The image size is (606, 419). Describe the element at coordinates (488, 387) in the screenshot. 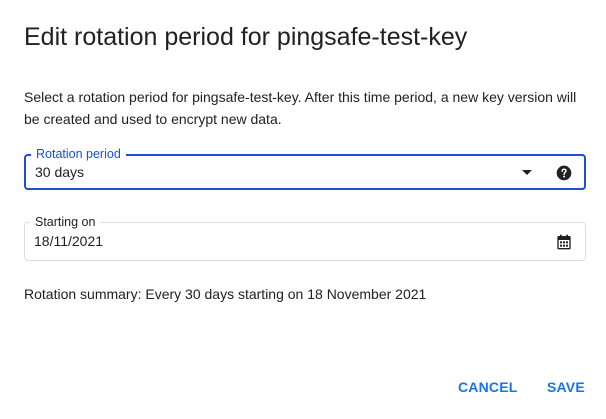

I see `cancel-button: CANCEL` at that location.